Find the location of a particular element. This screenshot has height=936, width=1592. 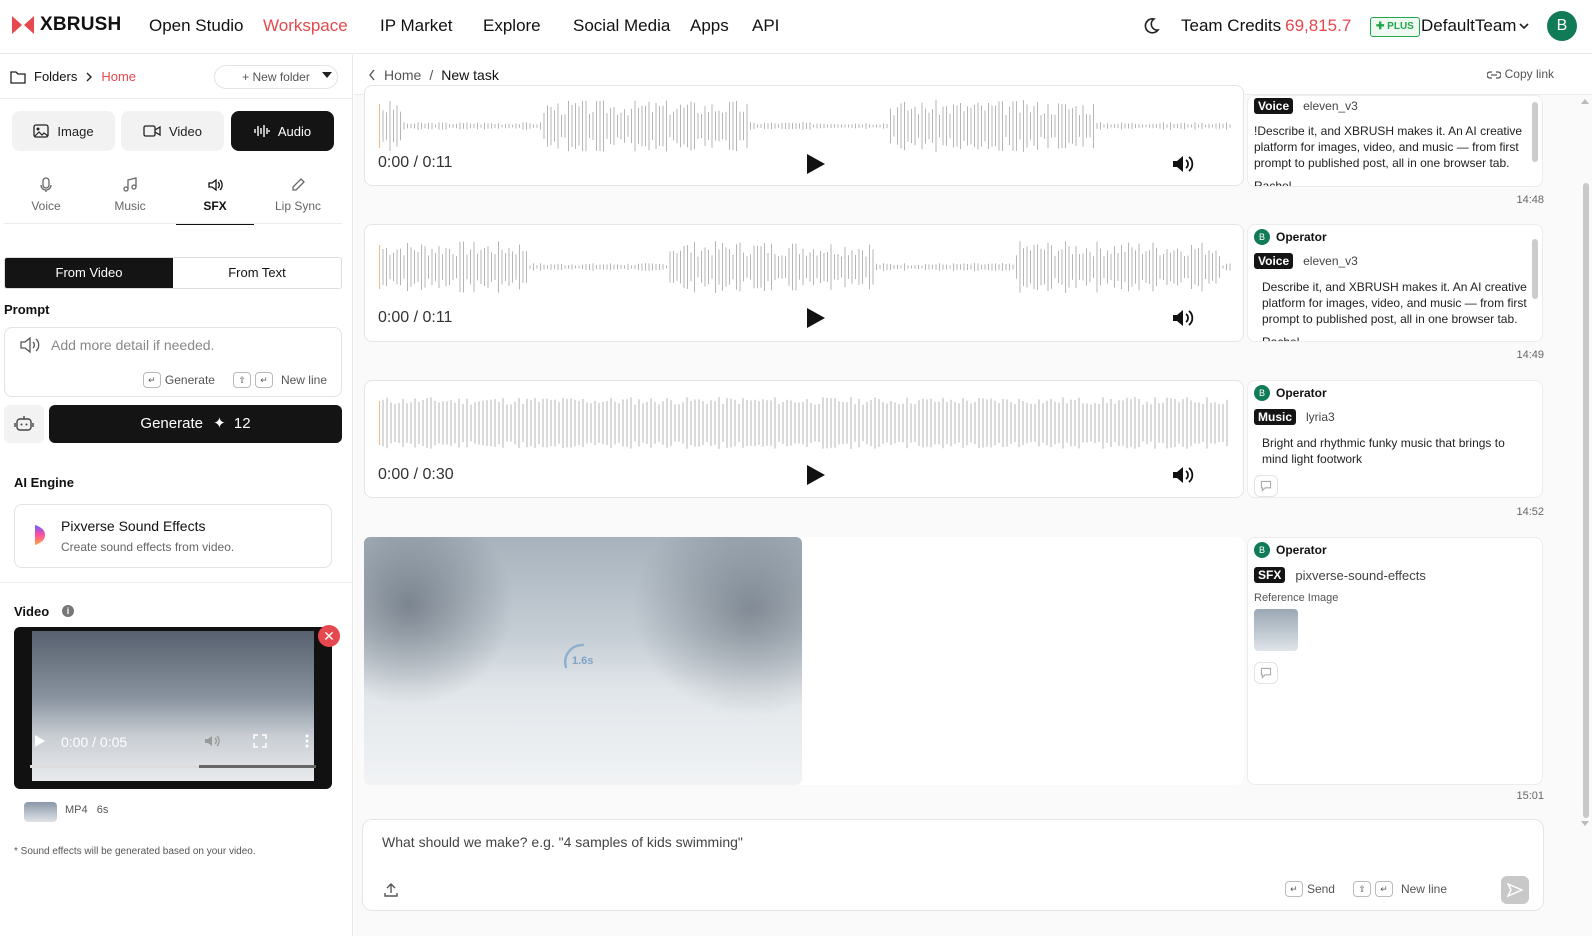

copy-link-button: Copy link is located at coordinates (1520, 74).